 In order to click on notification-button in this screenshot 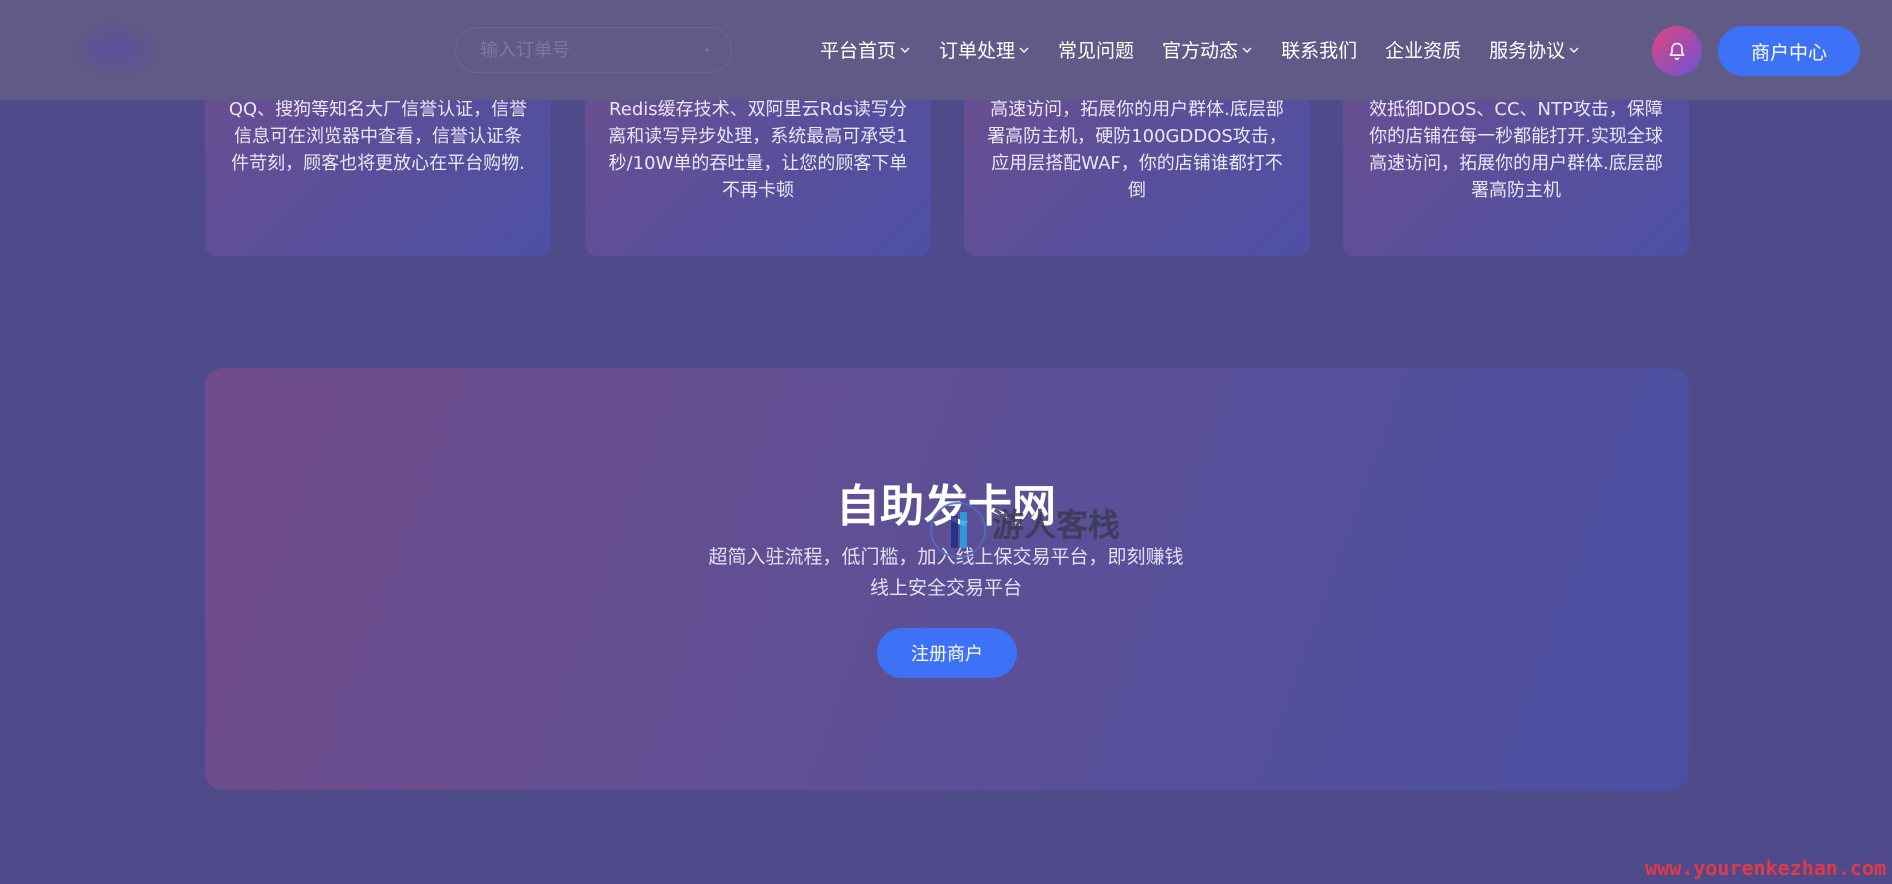, I will do `click(1677, 51)`.